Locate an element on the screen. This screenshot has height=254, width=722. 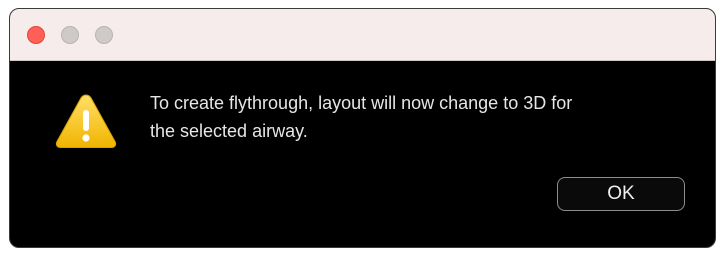
warning-icon is located at coordinates (86, 121).